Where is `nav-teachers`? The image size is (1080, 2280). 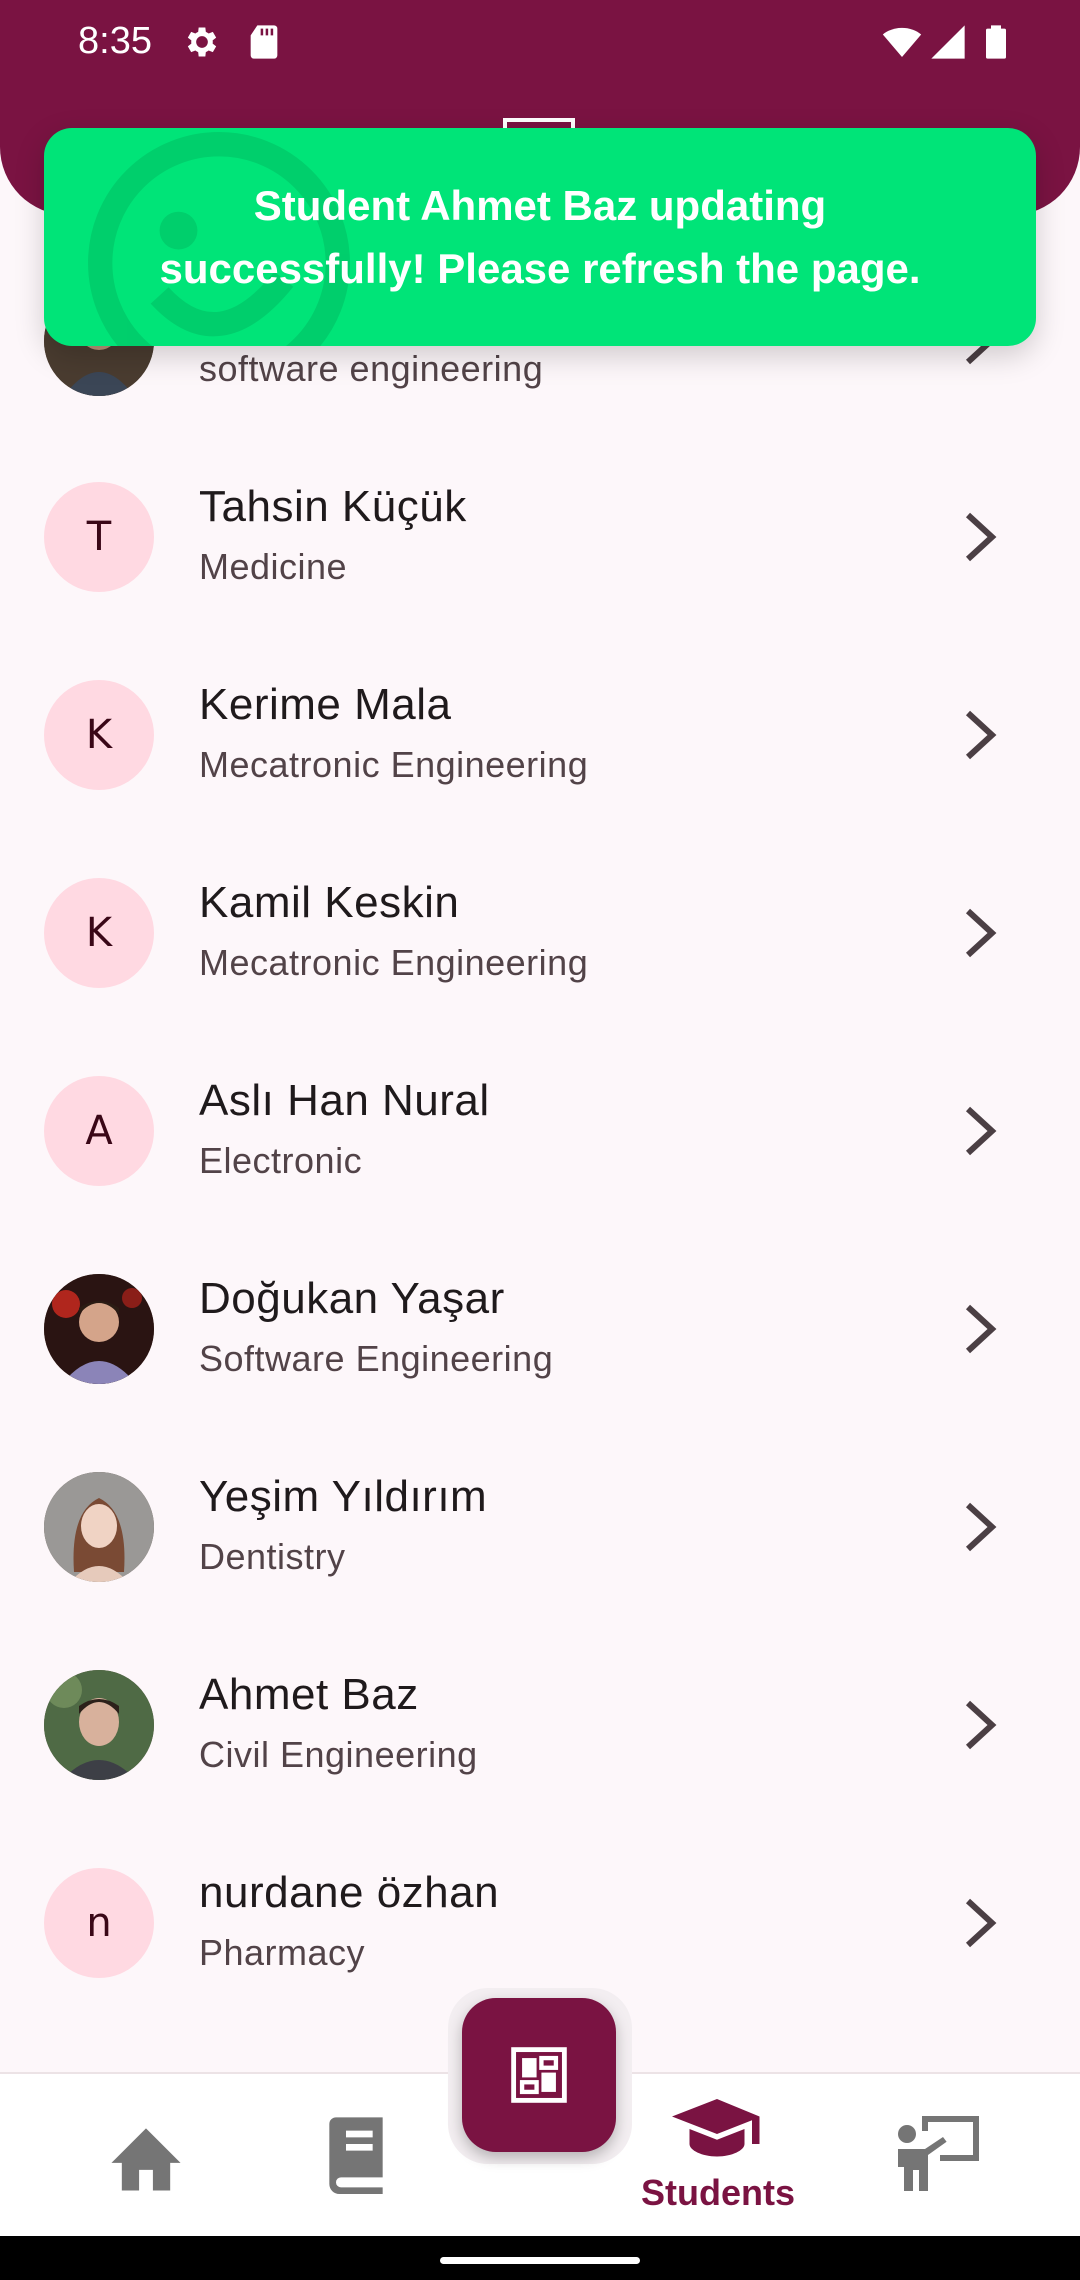
nav-teachers is located at coordinates (938, 2155).